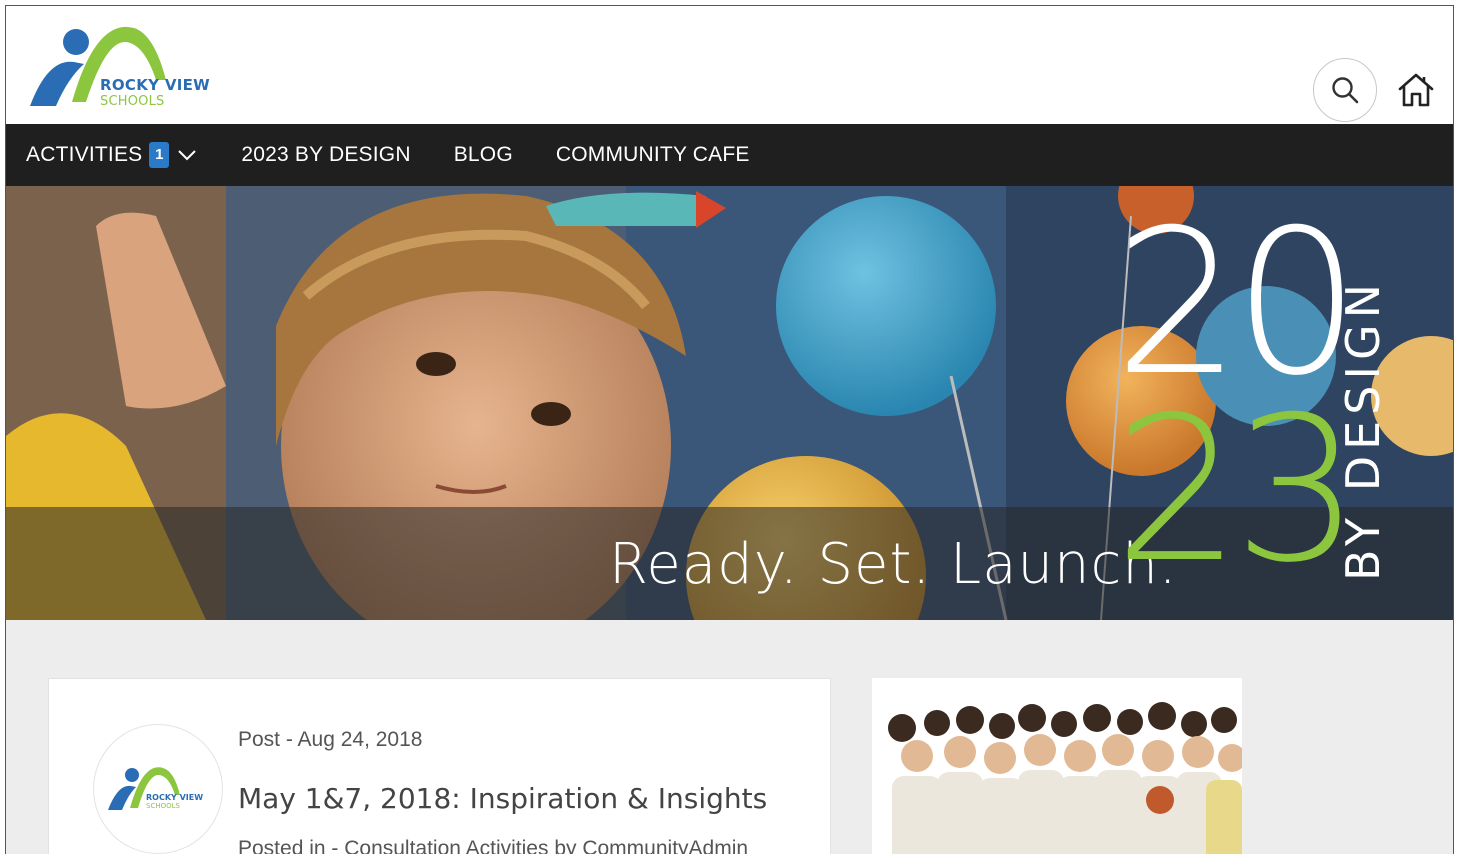  I want to click on home-button, so click(1416, 90).